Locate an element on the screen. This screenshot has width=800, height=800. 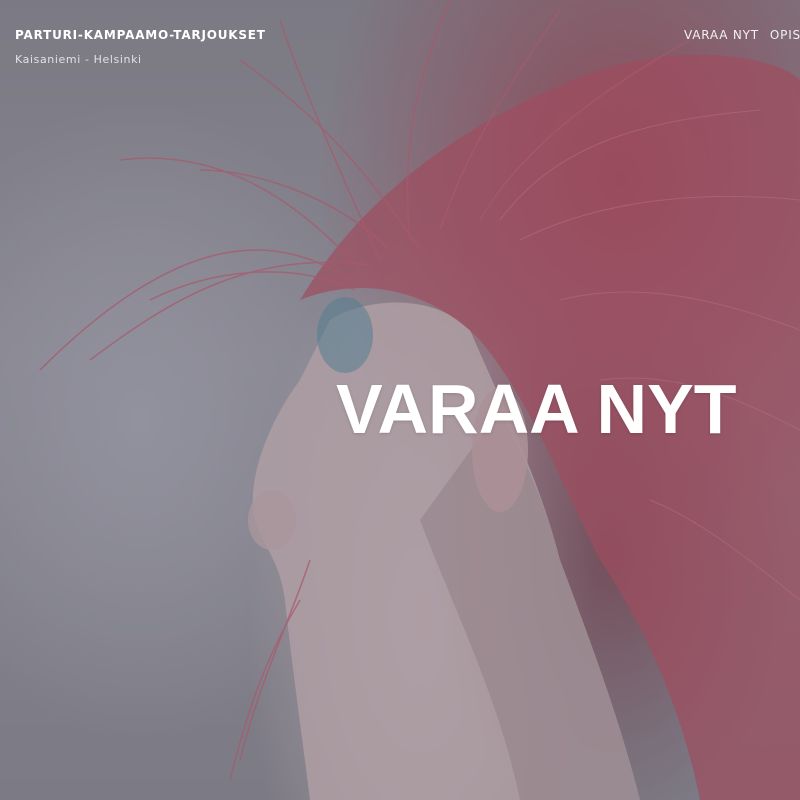
brand-title: PARTURI-KAMPAAMO-TARJOUKSET is located at coordinates (140, 35).